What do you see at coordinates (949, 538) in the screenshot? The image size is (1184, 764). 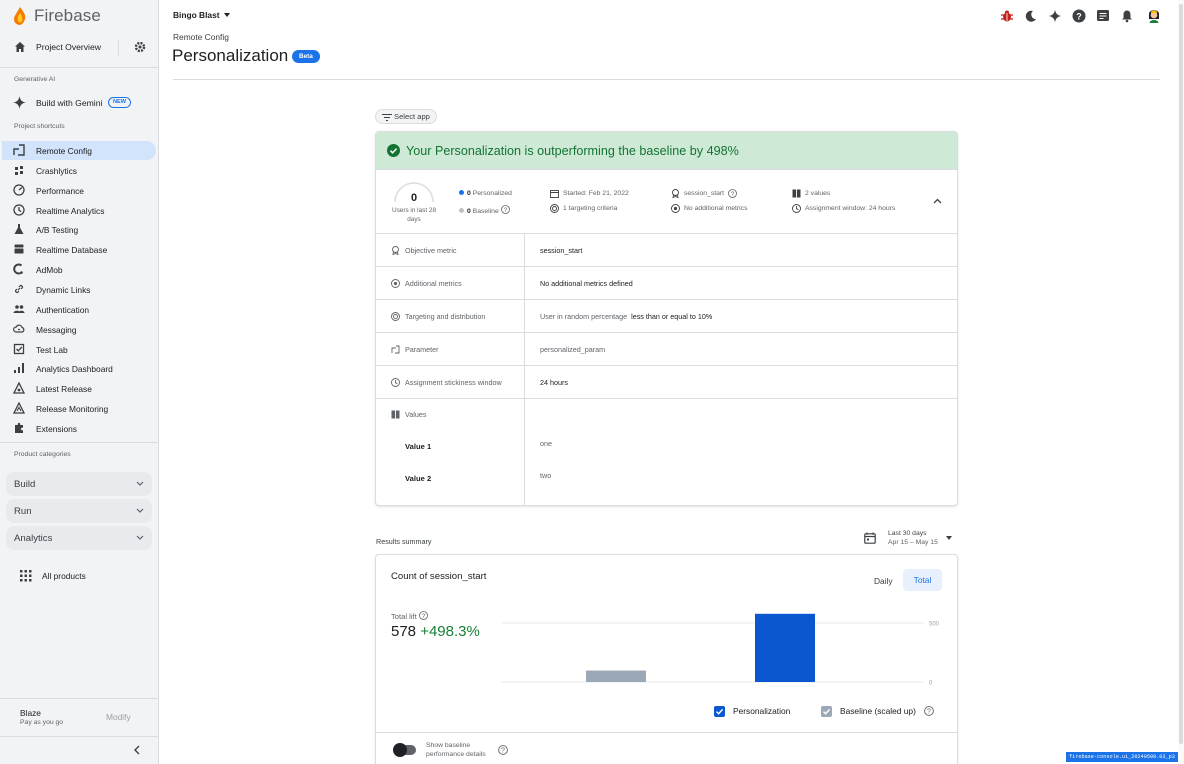 I see `dropdown-arrow-icon` at bounding box center [949, 538].